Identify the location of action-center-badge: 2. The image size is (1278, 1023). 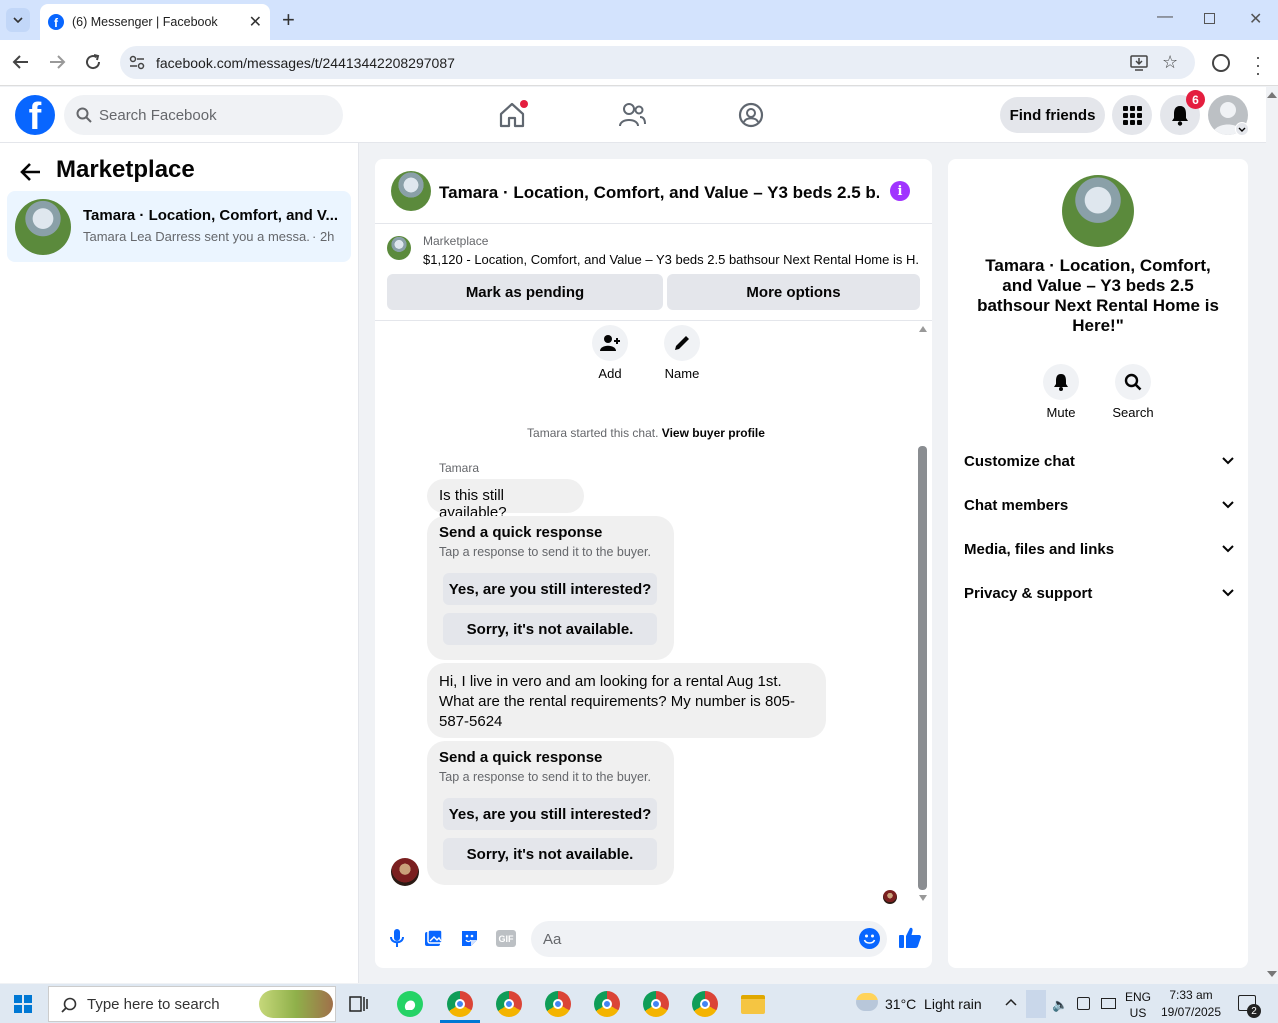
(1254, 1011).